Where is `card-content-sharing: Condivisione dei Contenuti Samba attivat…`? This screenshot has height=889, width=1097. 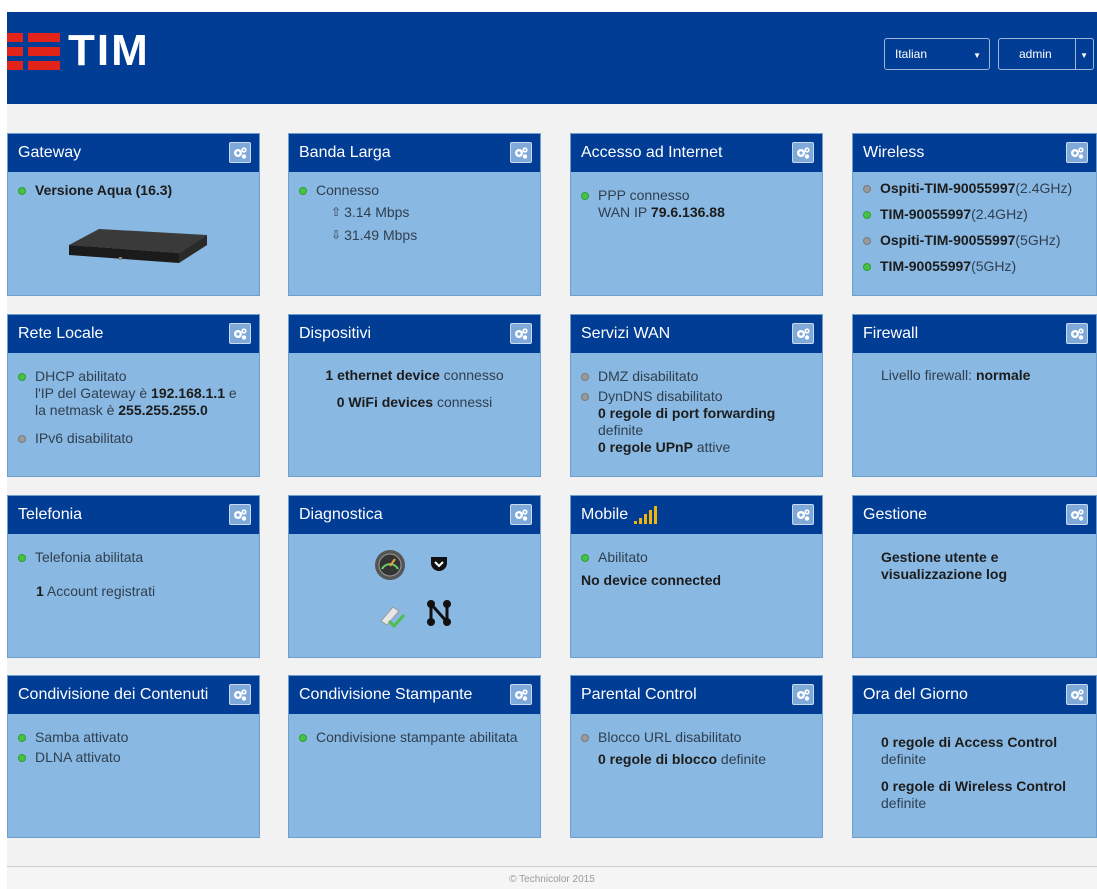
card-content-sharing: Condivisione dei Contenuti Samba attivat… is located at coordinates (133, 756).